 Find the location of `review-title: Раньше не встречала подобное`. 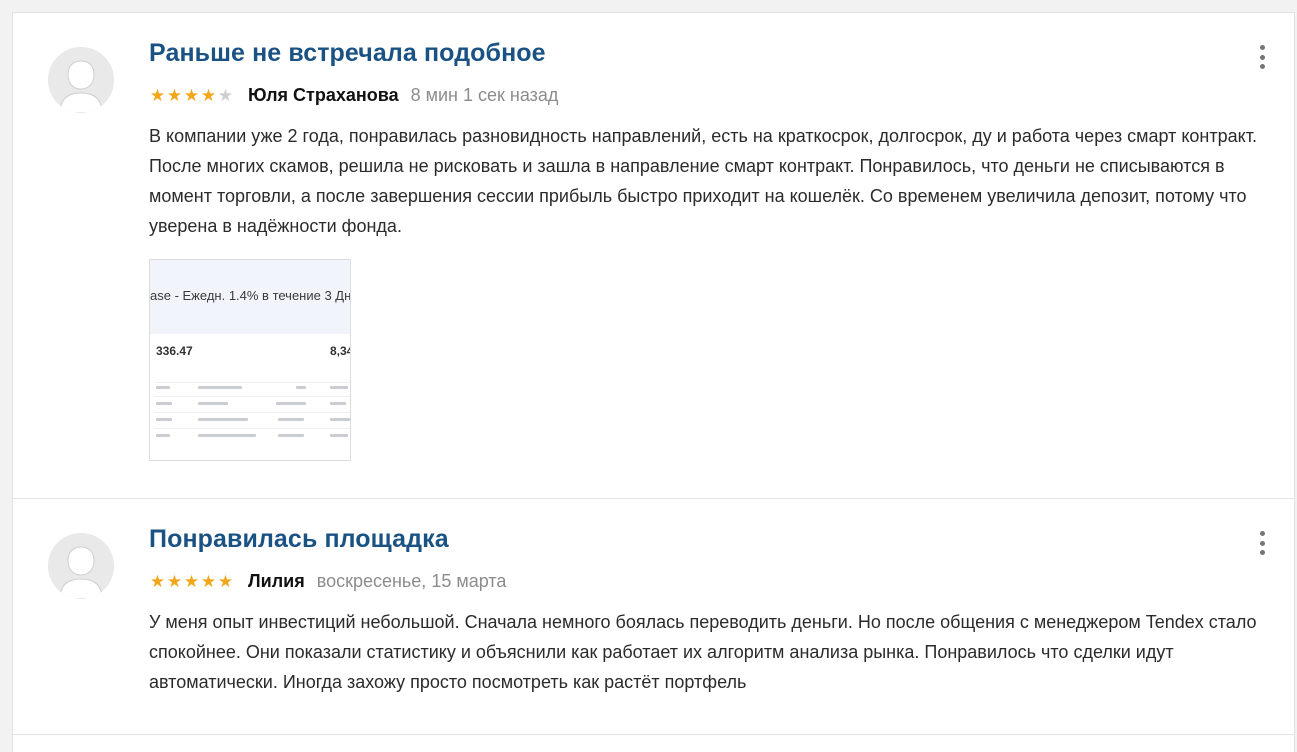

review-title: Раньше не встречала подобное is located at coordinates (347, 53).